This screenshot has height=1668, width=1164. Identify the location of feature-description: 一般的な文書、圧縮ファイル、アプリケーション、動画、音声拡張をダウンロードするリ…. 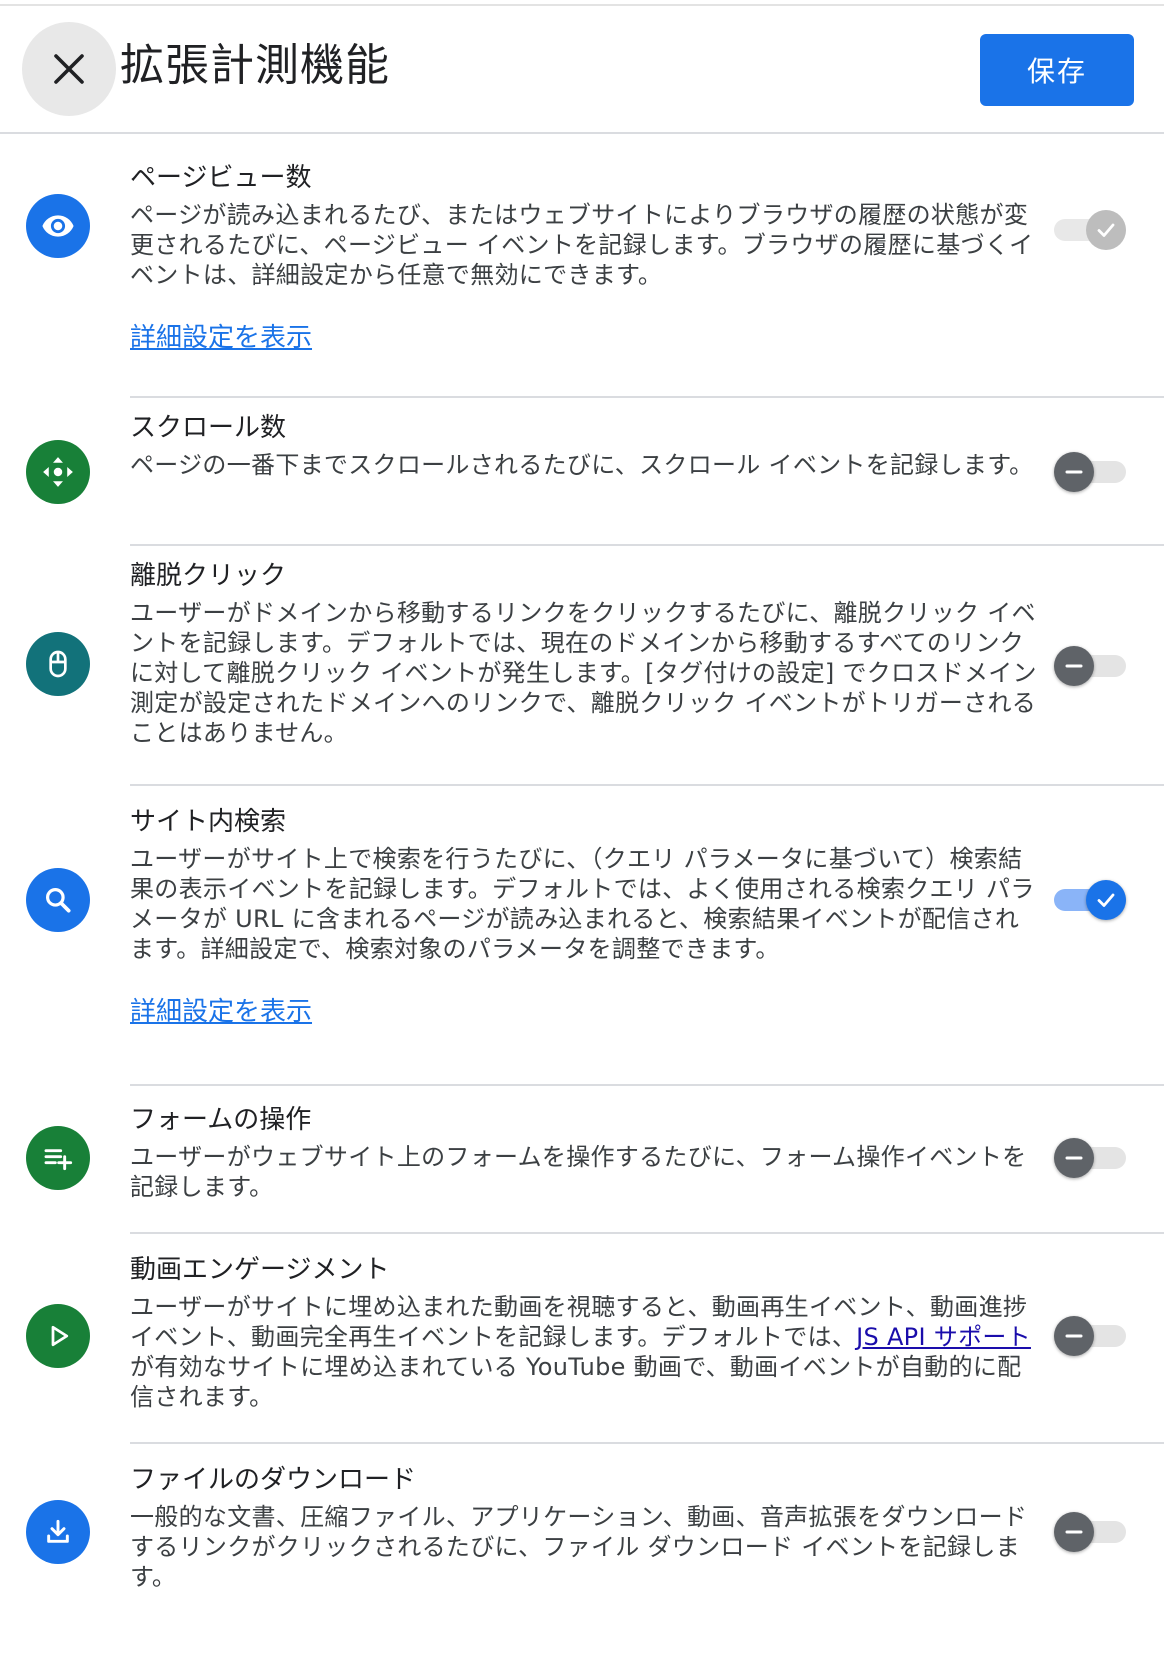
(579, 1547).